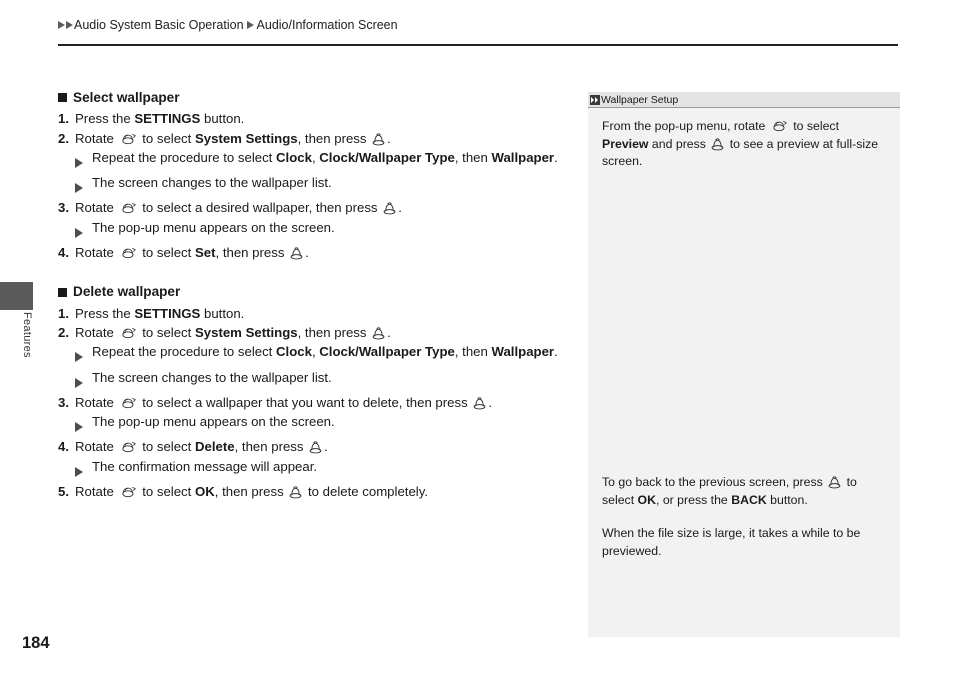 The image size is (954, 674). What do you see at coordinates (523, 352) in the screenshot?
I see `emphasis-text: Wallpaper` at bounding box center [523, 352].